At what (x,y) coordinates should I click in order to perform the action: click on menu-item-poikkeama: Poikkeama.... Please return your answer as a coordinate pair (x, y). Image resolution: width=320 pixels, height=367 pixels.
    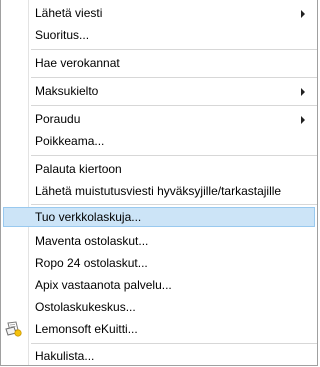
    Looking at the image, I should click on (159, 141).